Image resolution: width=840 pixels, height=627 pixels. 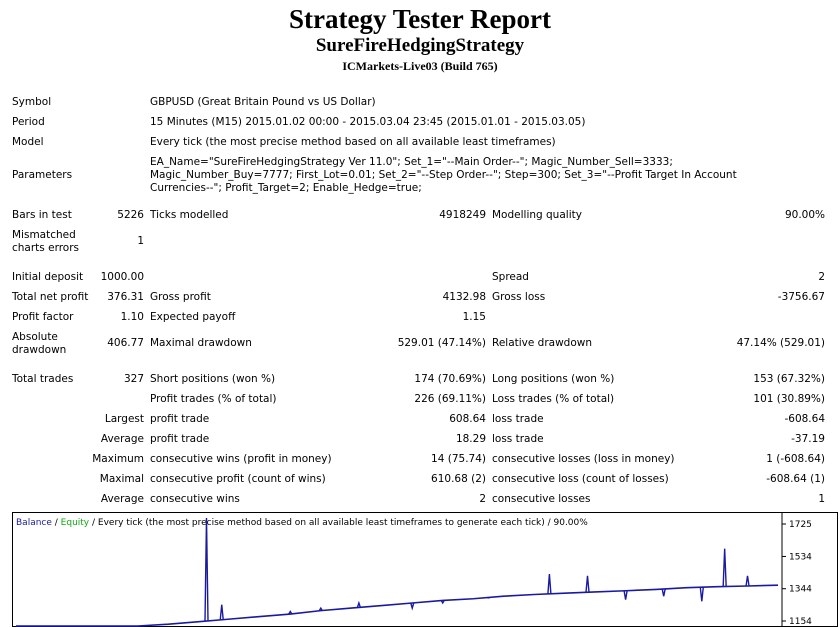 I want to click on profit-factor-label: Profit factor, so click(x=43, y=317).